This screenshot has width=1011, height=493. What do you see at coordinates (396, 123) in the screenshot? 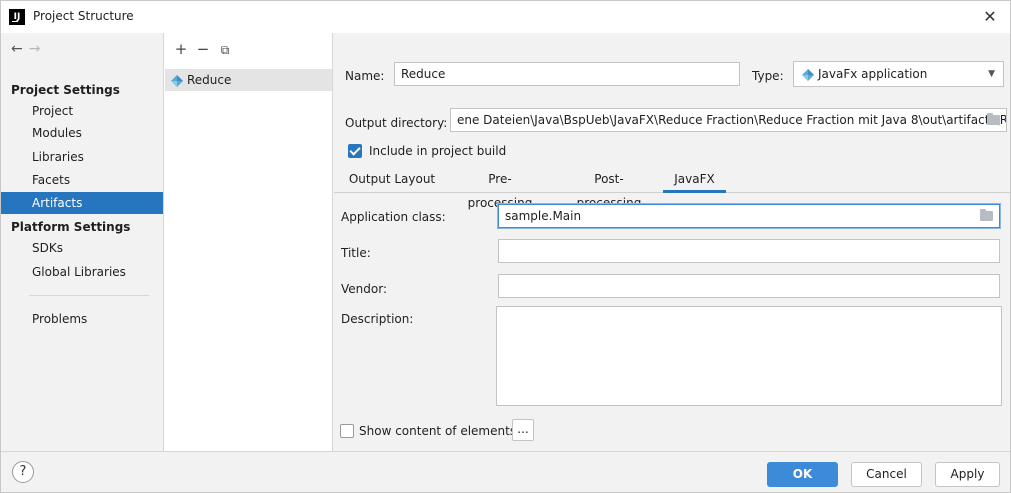
I see `output-directory-label: Output directory:` at bounding box center [396, 123].